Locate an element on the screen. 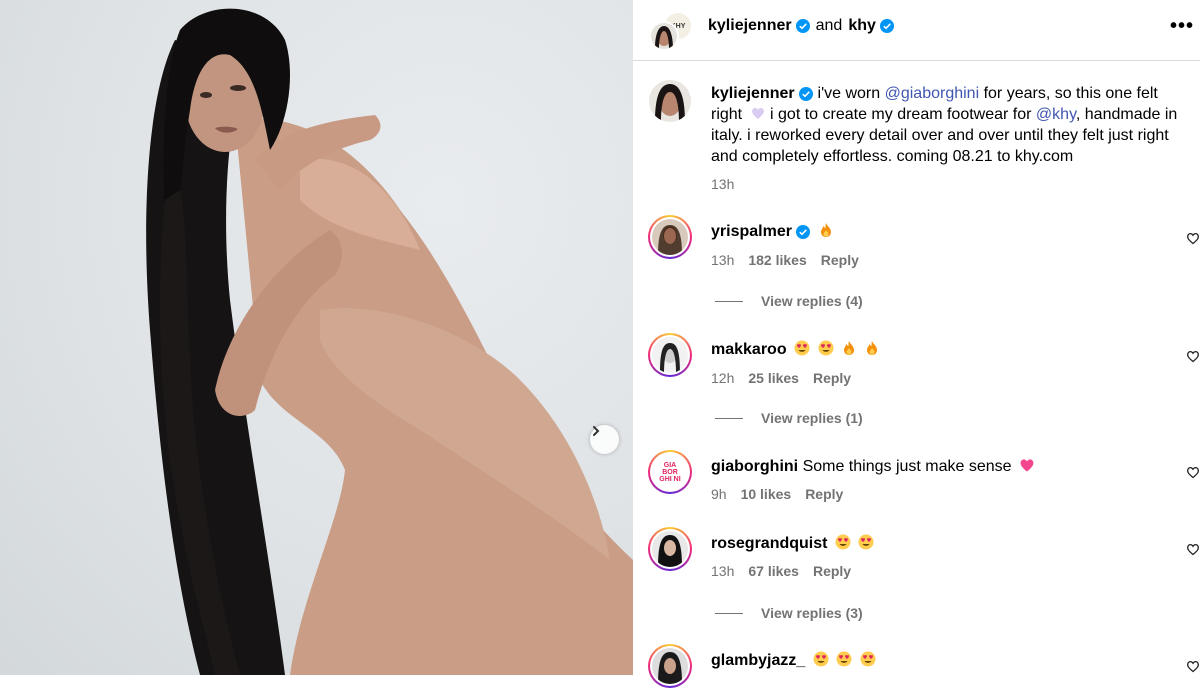  next-image-button is located at coordinates (604, 439).